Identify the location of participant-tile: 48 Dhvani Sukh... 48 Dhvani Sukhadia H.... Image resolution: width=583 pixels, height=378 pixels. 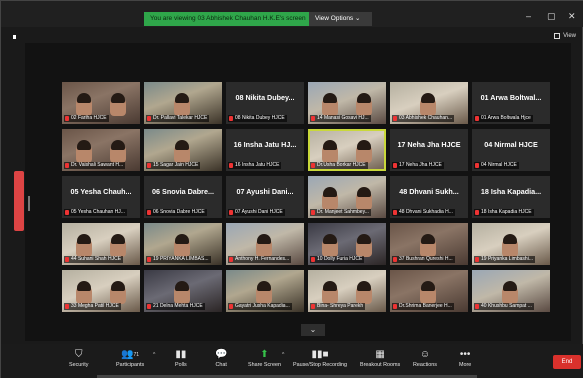
(429, 197).